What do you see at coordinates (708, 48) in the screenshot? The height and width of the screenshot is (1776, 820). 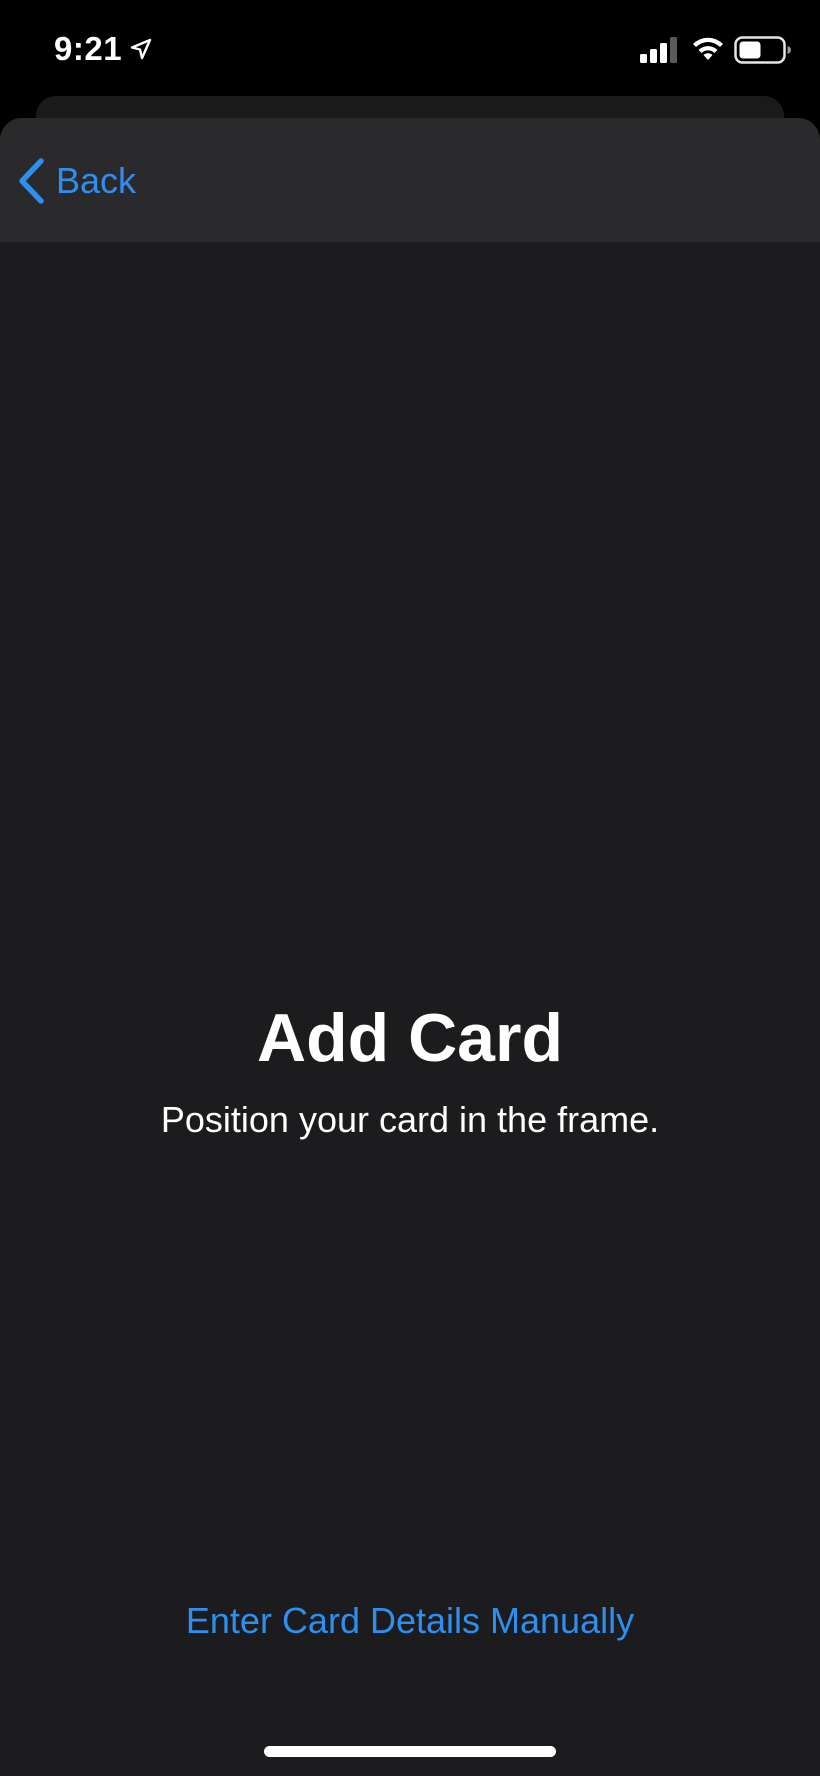 I see `wifi-icon` at bounding box center [708, 48].